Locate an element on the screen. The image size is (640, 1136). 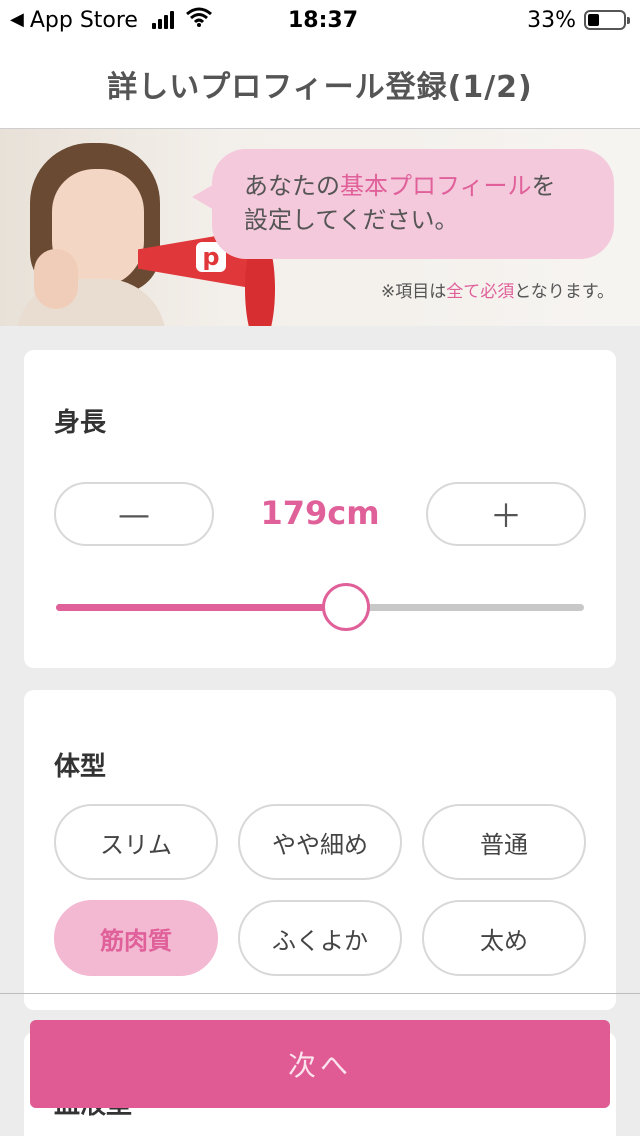
status-right: 33% is located at coordinates (578, 20).